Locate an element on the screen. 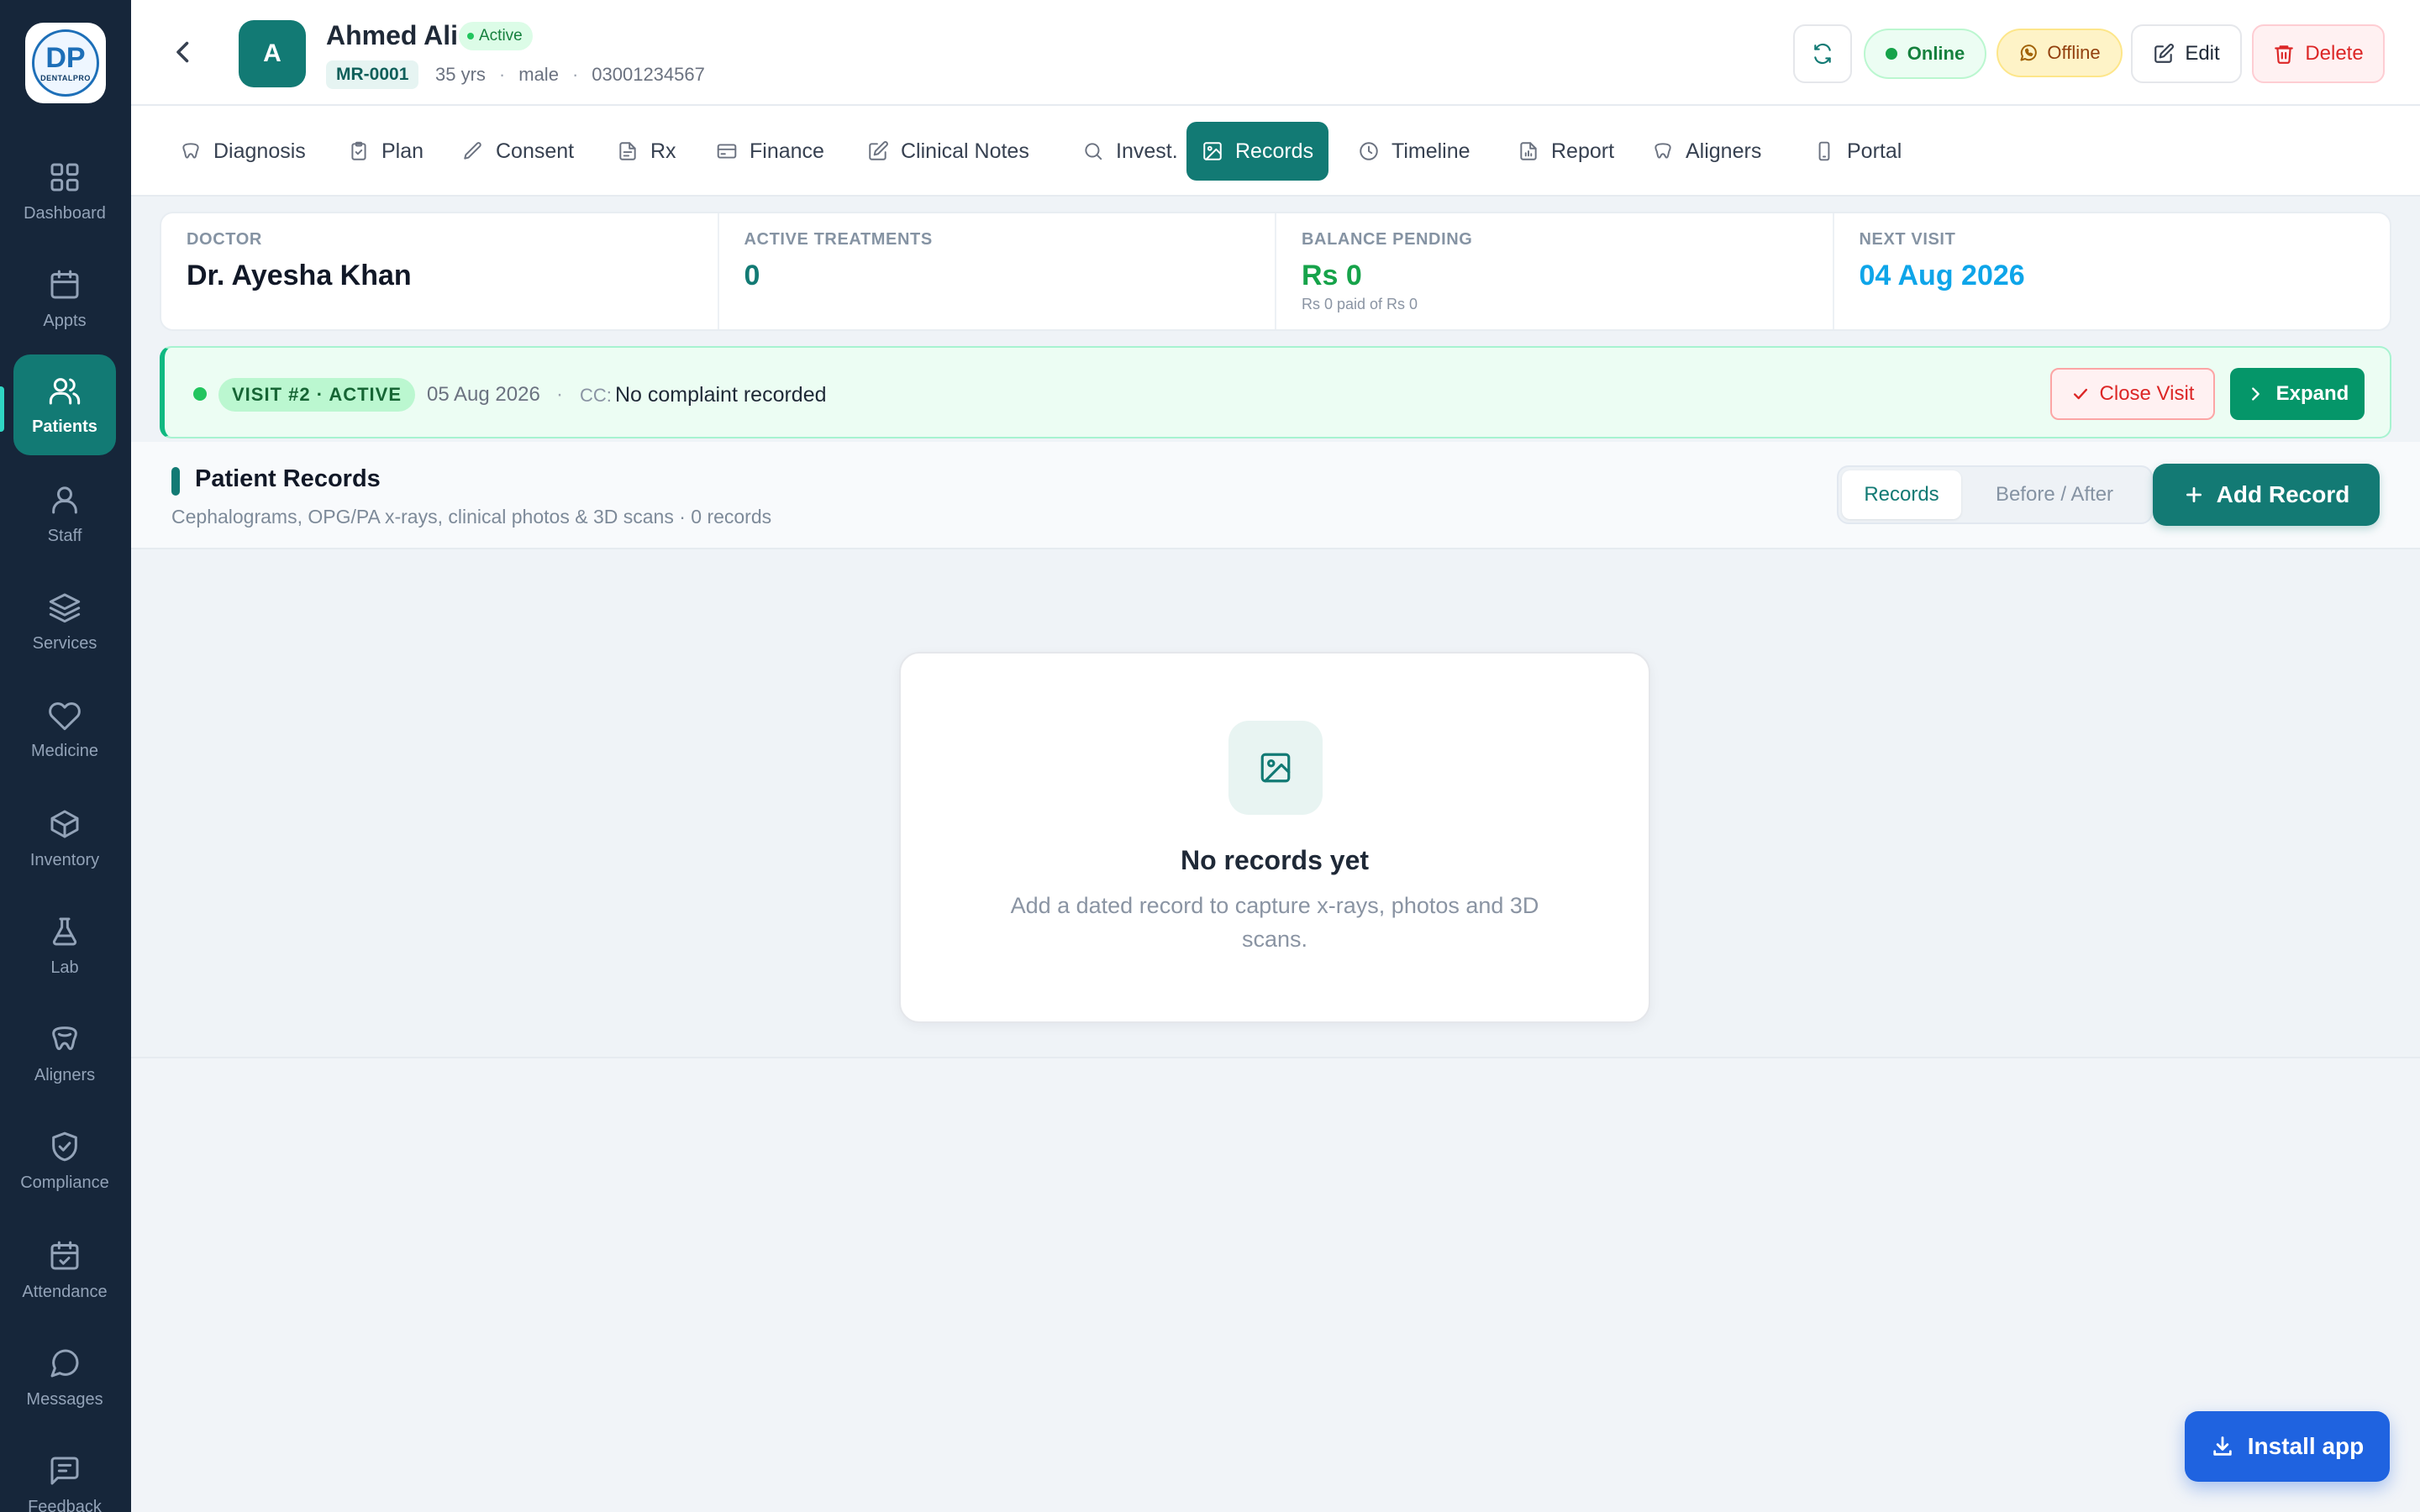 This screenshot has height=1512, width=2420. balance-amount: Rs 0 is located at coordinates (1332, 275).